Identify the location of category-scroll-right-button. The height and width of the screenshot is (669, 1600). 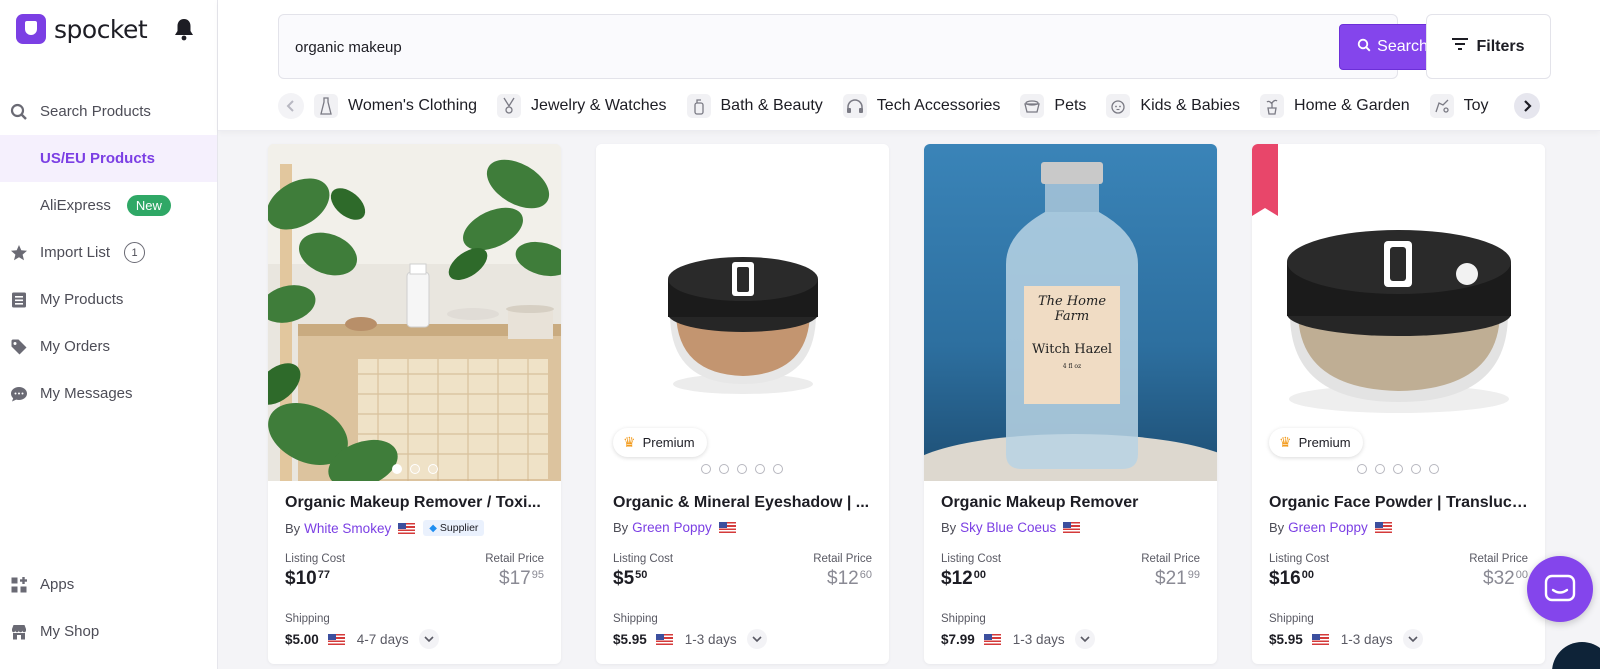
(1527, 106).